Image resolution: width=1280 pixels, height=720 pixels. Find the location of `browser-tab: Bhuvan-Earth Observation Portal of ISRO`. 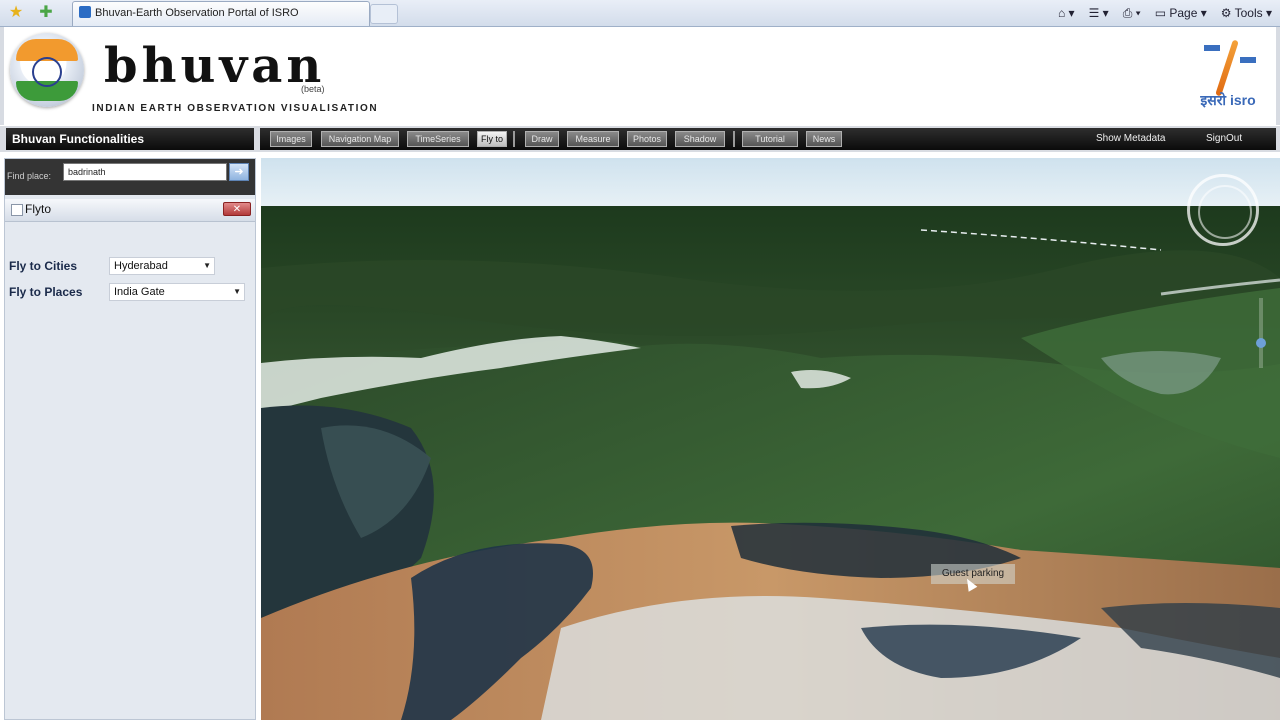

browser-tab: Bhuvan-Earth Observation Portal of ISRO is located at coordinates (221, 13).